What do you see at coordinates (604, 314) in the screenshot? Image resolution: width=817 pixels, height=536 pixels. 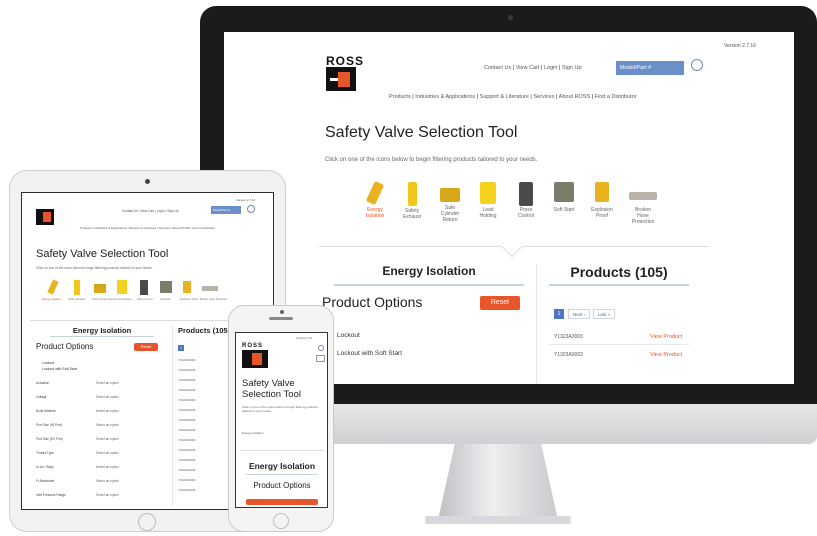 I see `last-page-button: Last »` at bounding box center [604, 314].